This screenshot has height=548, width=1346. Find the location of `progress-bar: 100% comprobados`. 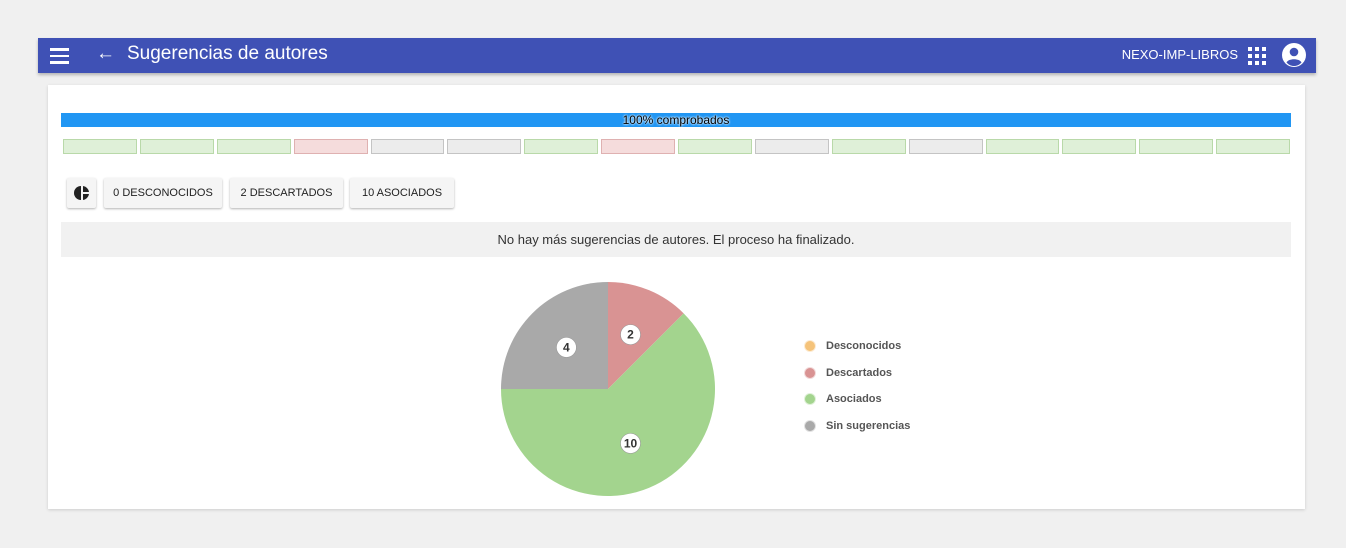

progress-bar: 100% comprobados is located at coordinates (676, 120).